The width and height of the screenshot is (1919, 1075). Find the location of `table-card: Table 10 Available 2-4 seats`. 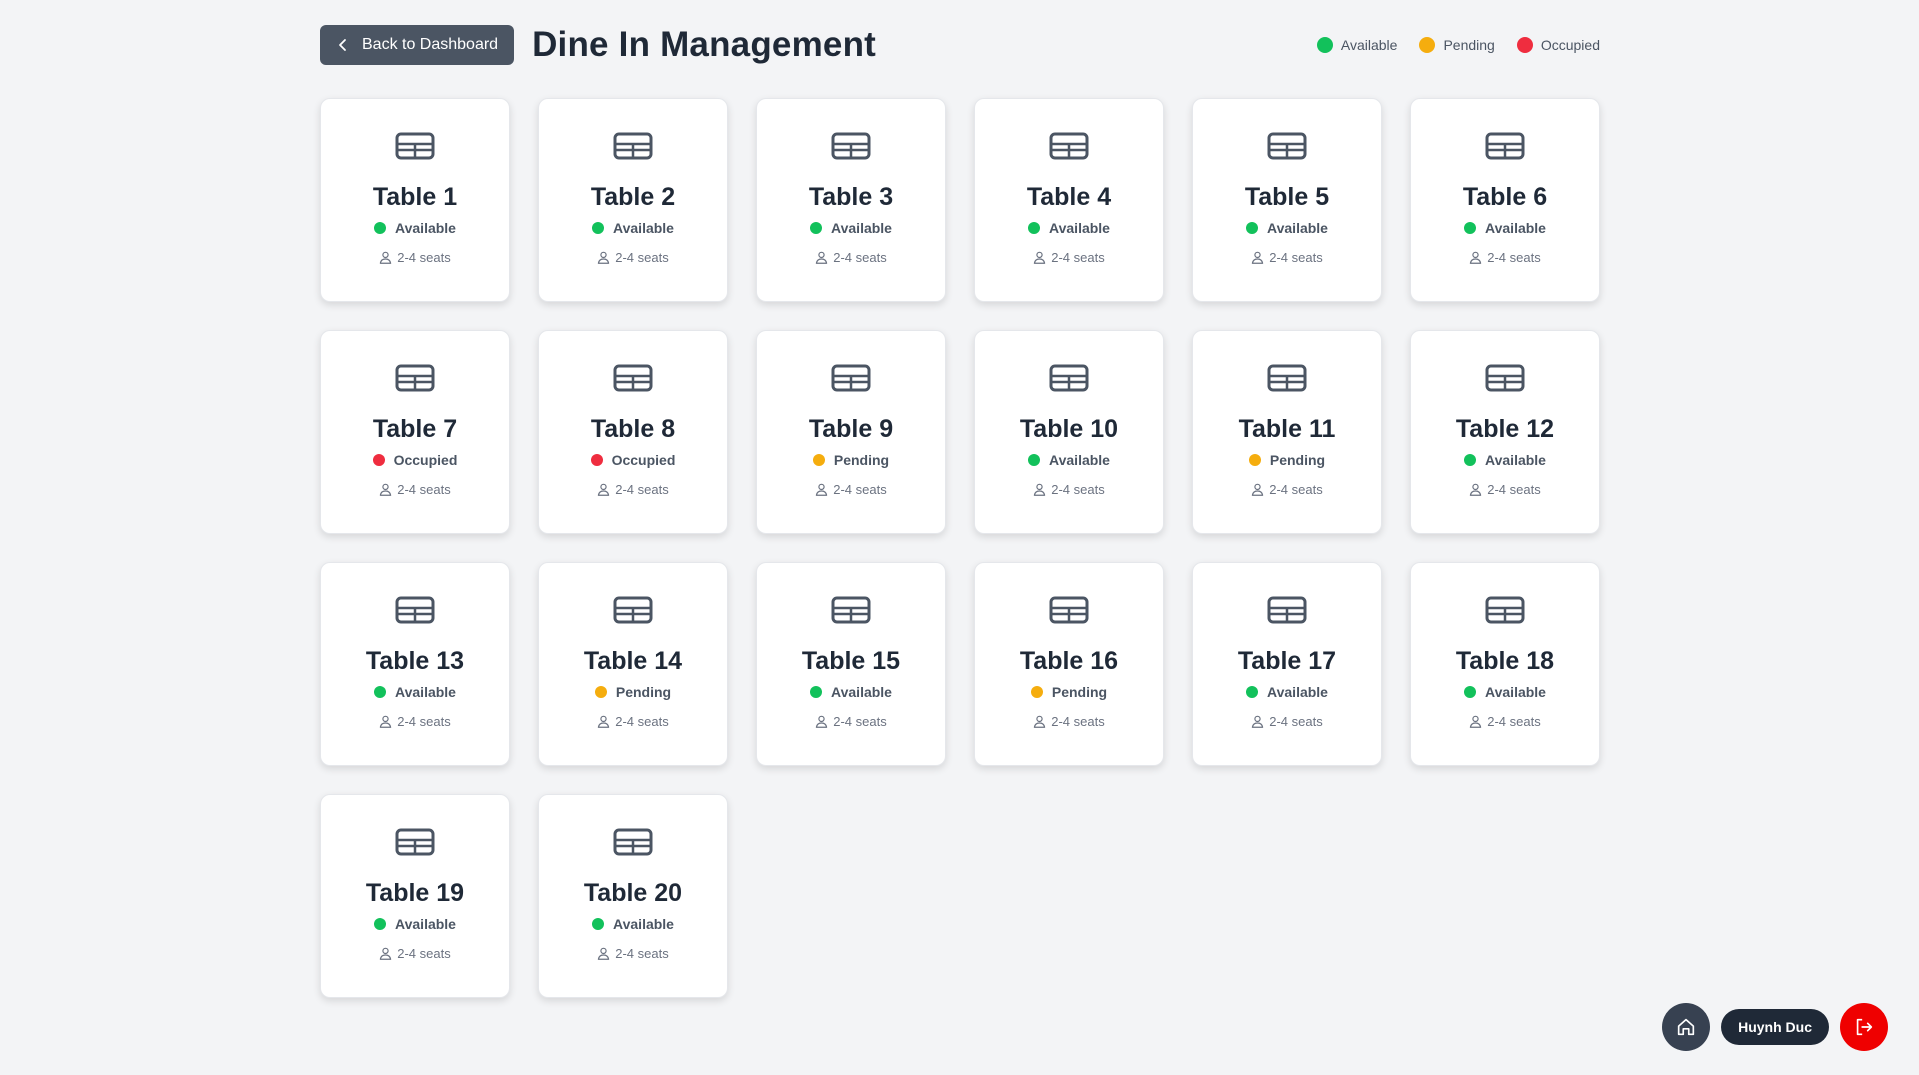

table-card: Table 10 Available 2-4 seats is located at coordinates (1069, 432).